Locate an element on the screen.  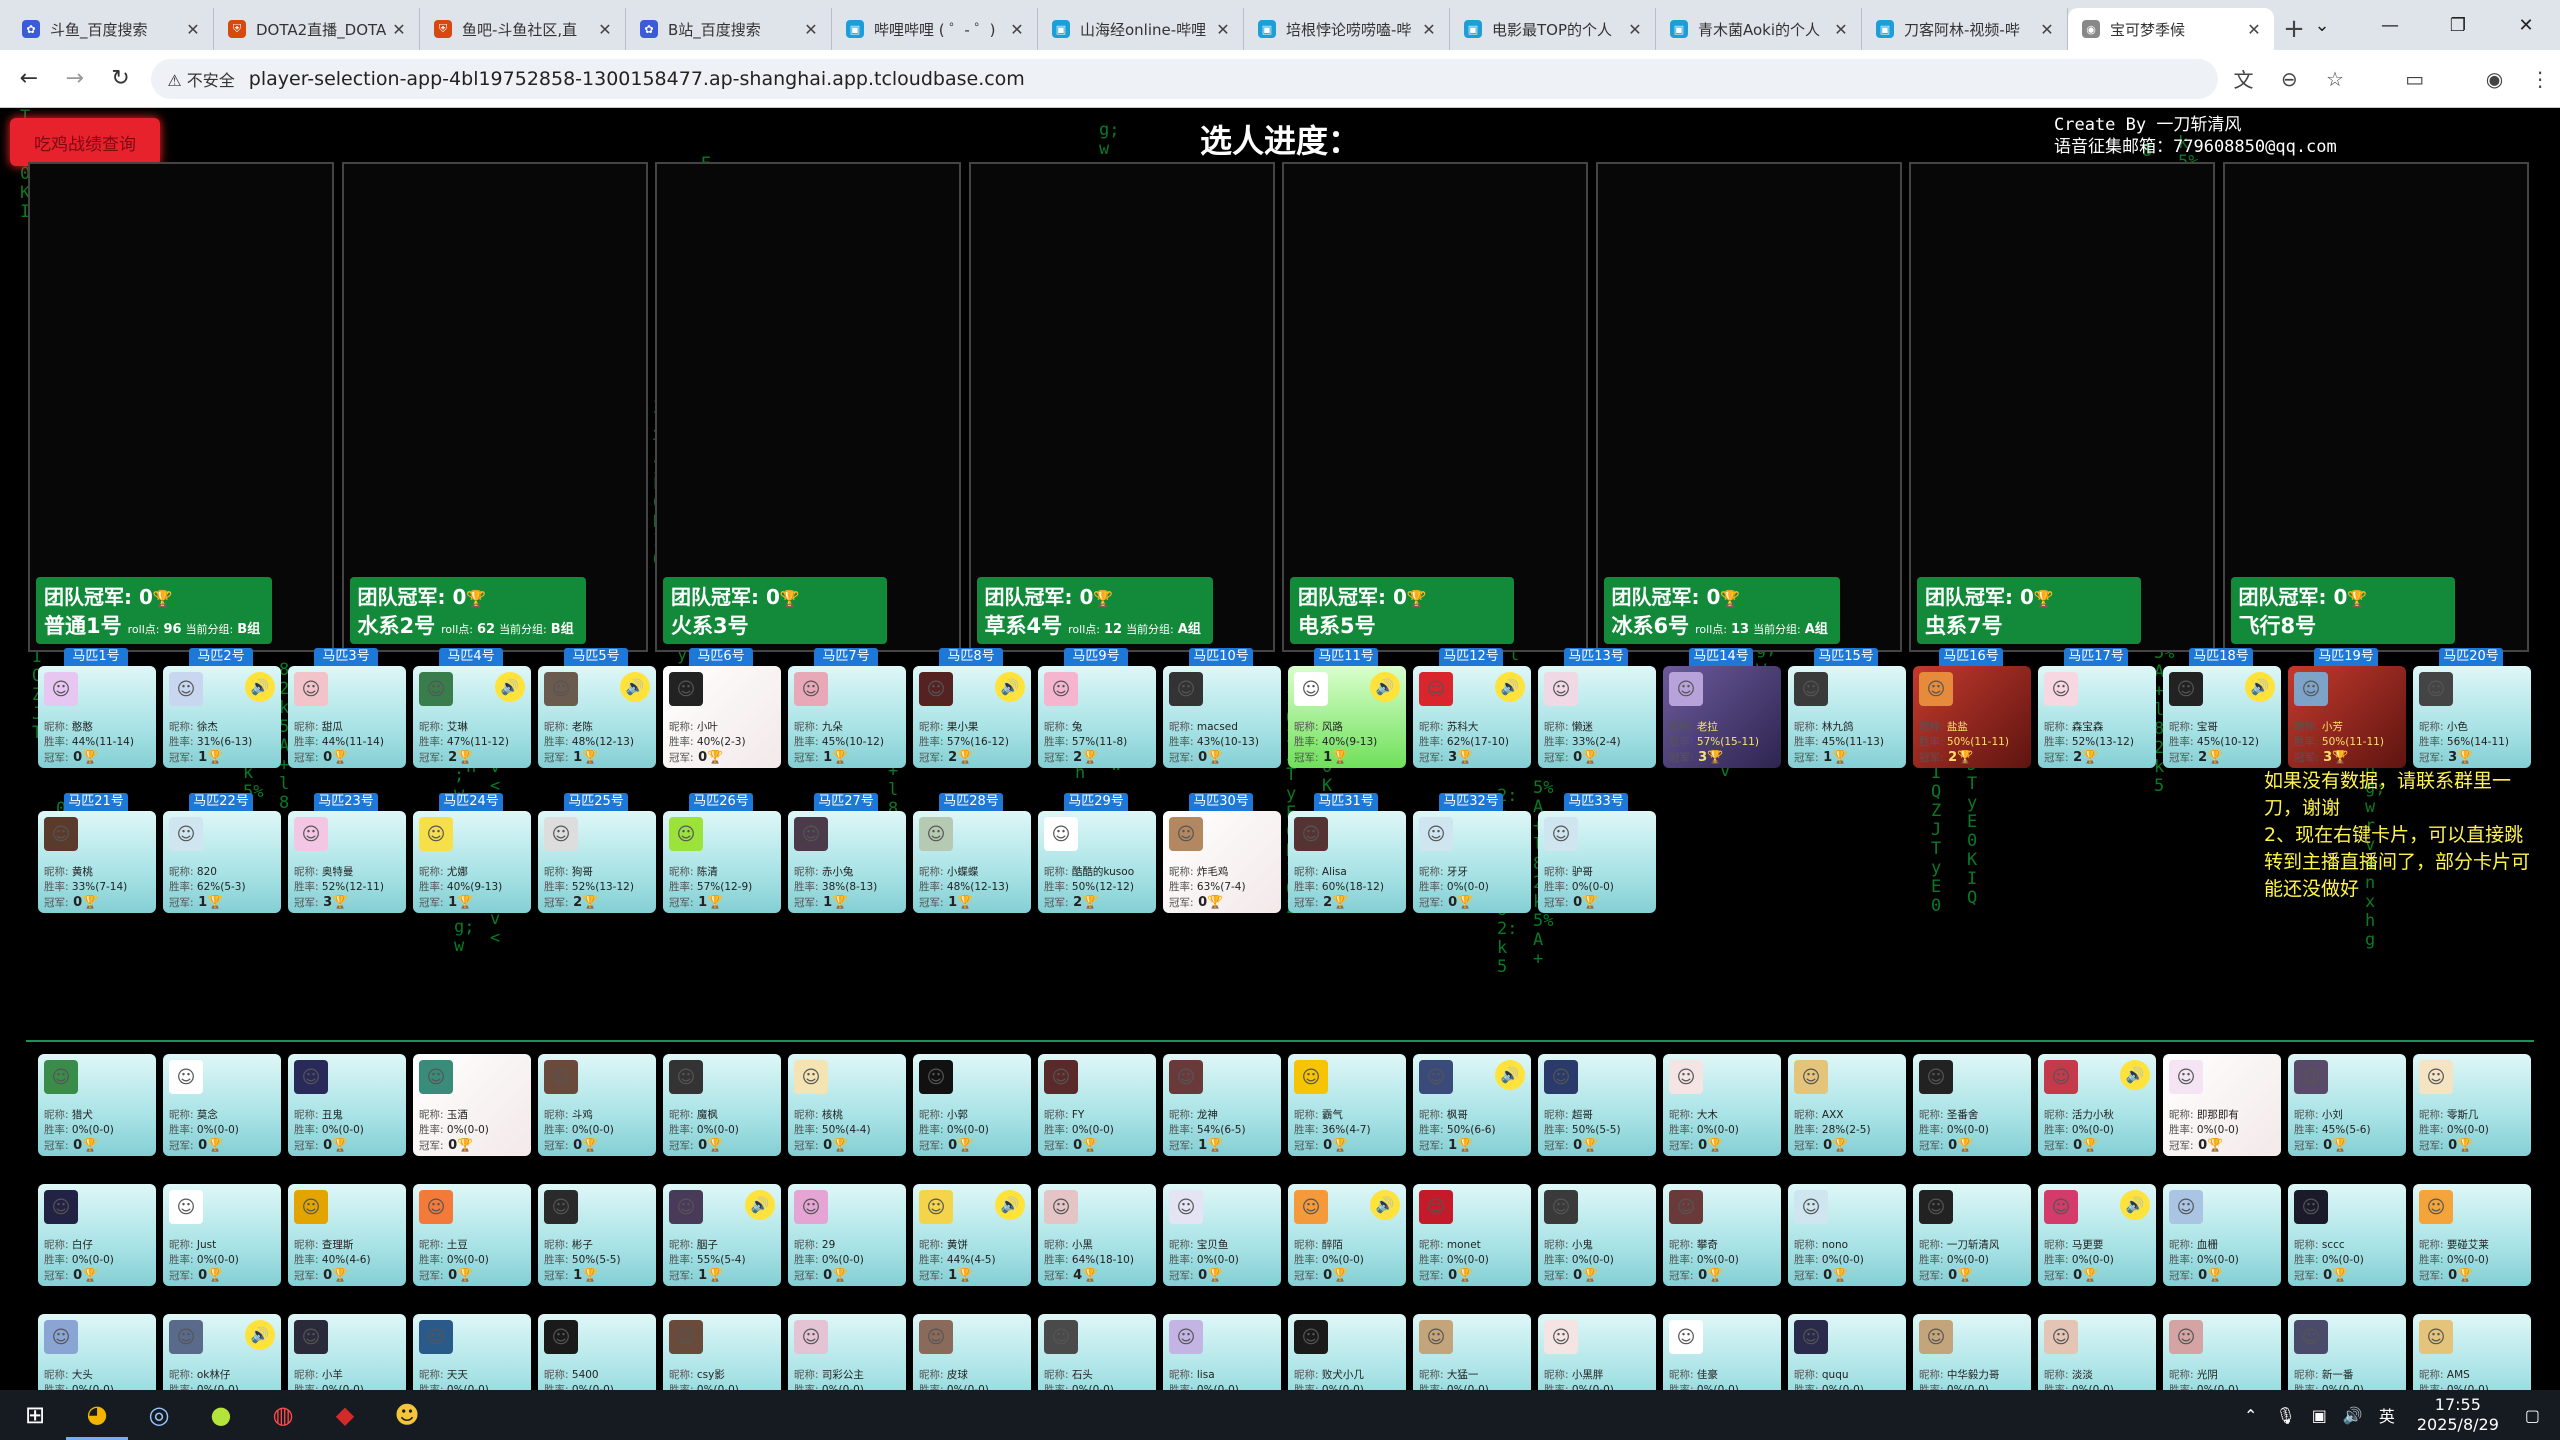
player-card: ☺ 🔊 昵称: 醉陌 胜率: 0%(0-0) 冠军: 0🏆 is located at coordinates (1347, 1235).